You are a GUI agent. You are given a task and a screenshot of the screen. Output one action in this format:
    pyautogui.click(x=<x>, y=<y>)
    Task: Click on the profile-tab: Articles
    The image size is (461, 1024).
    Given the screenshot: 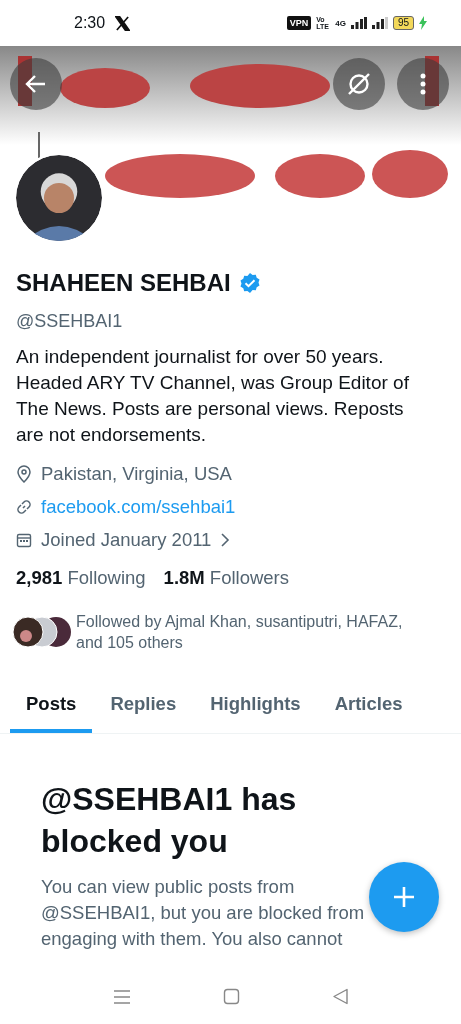 What is the action you would take?
    pyautogui.click(x=368, y=708)
    